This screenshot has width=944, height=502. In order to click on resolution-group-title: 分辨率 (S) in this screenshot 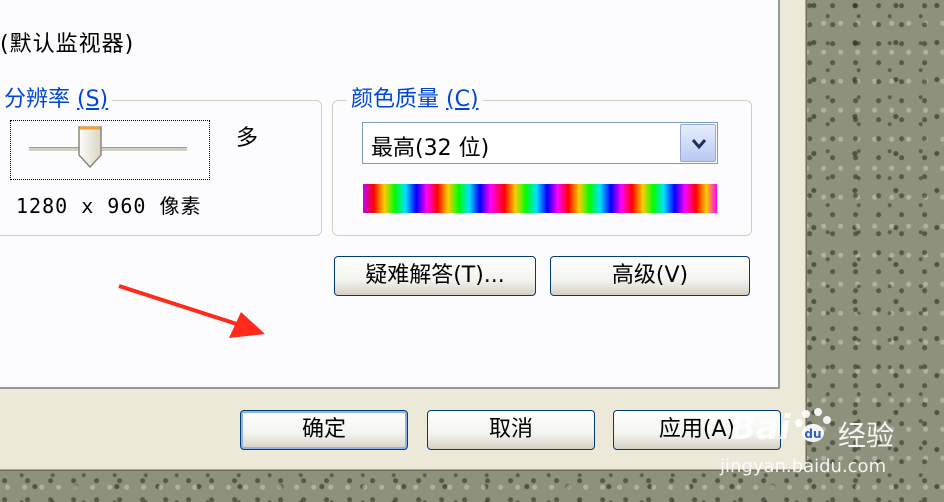, I will do `click(56, 100)`.